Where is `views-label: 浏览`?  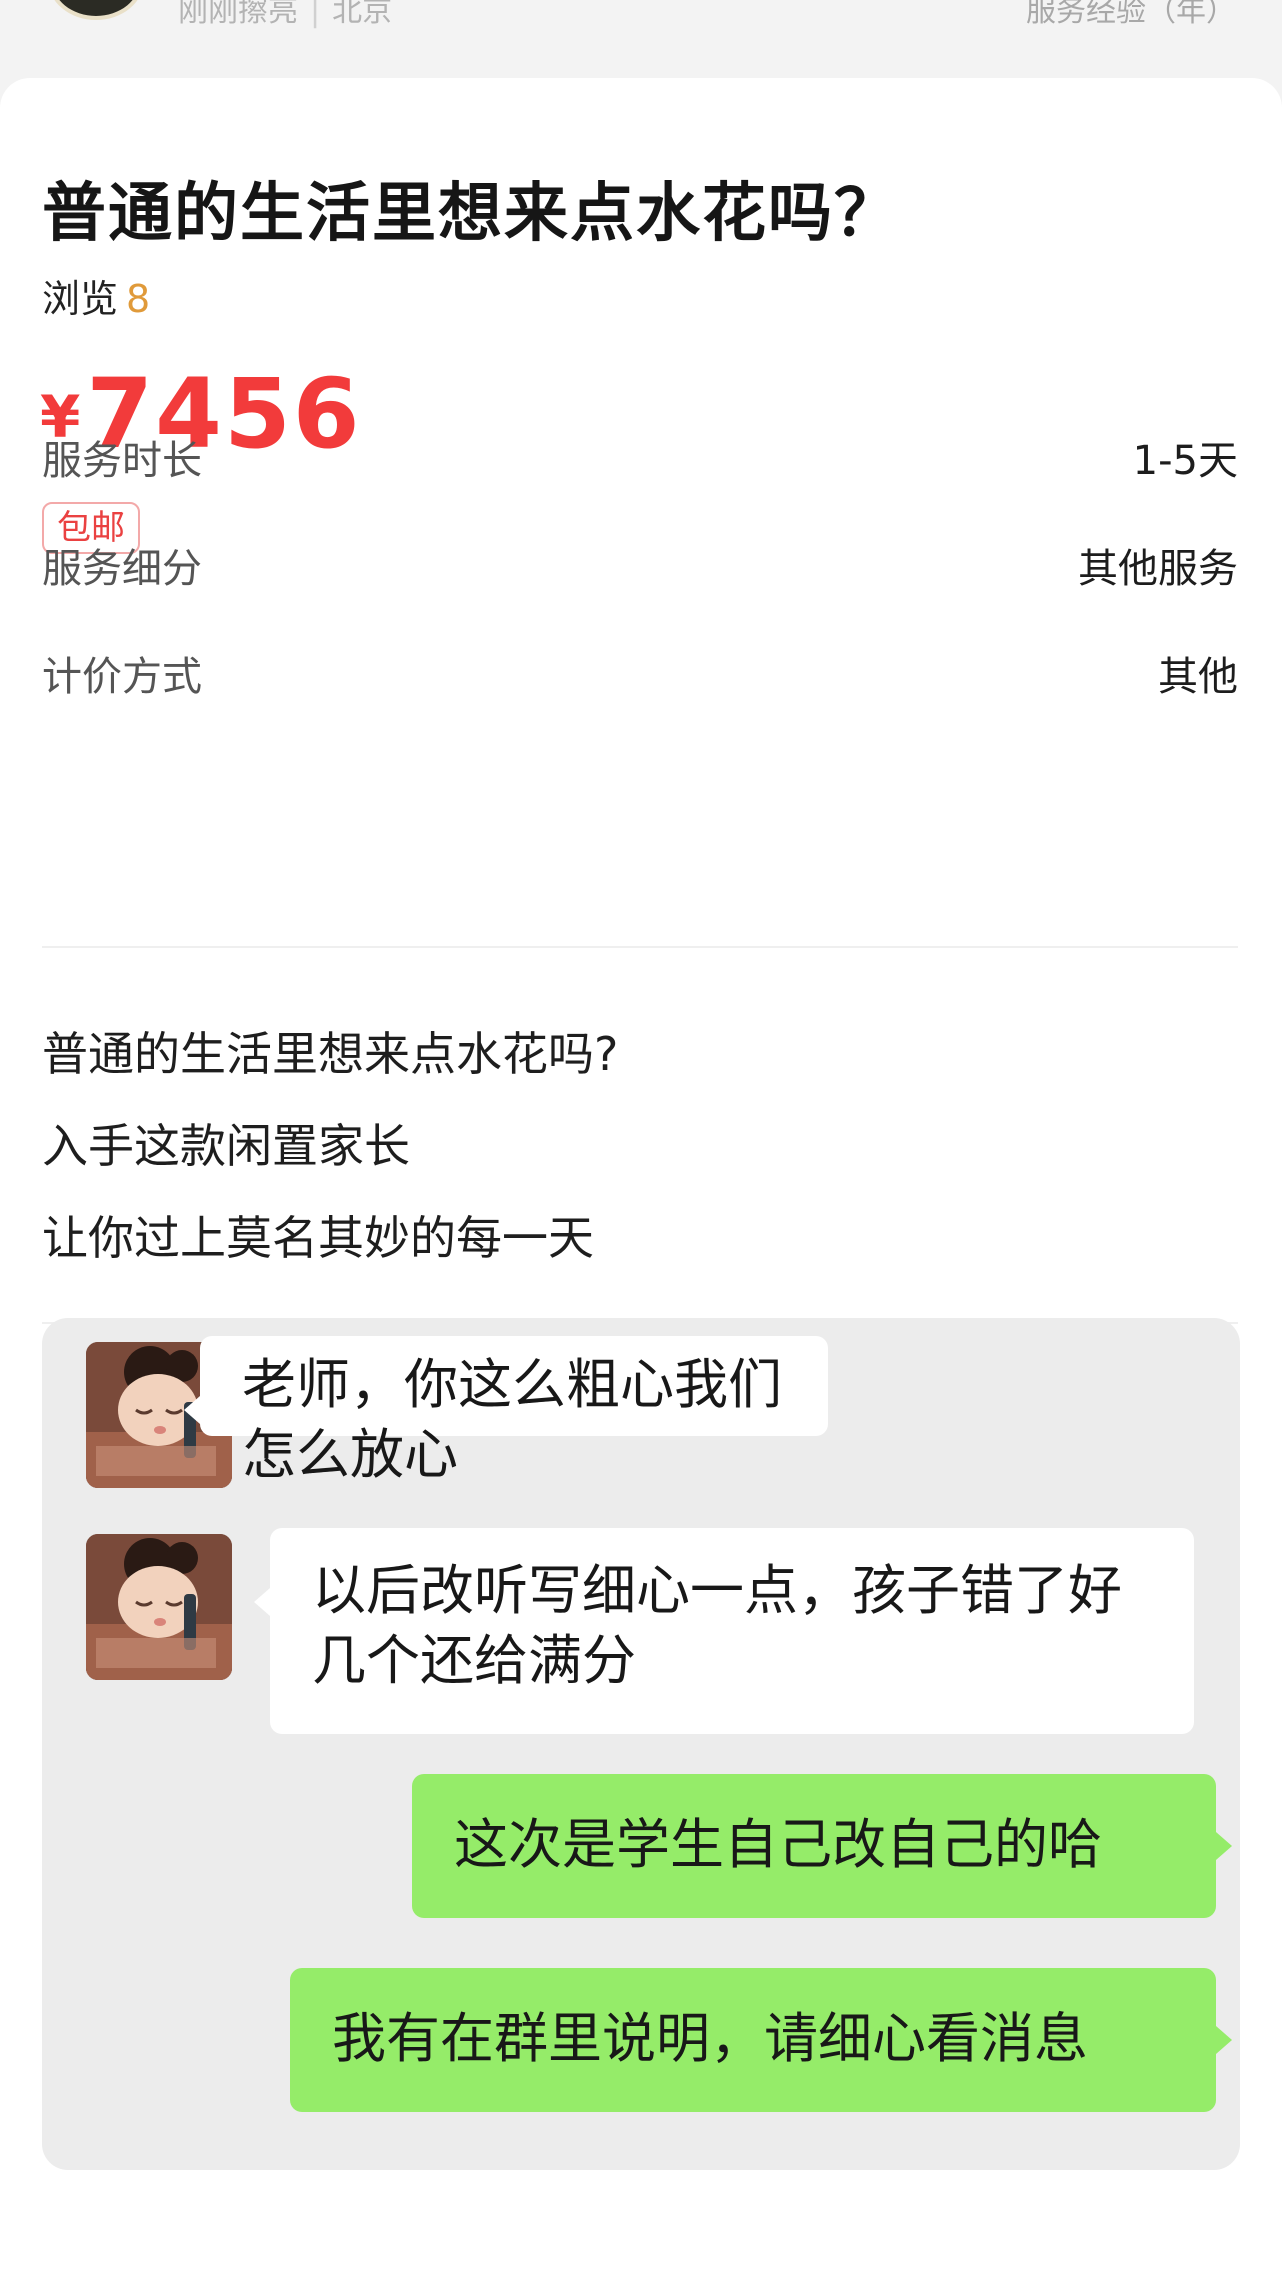 views-label: 浏览 is located at coordinates (80, 299).